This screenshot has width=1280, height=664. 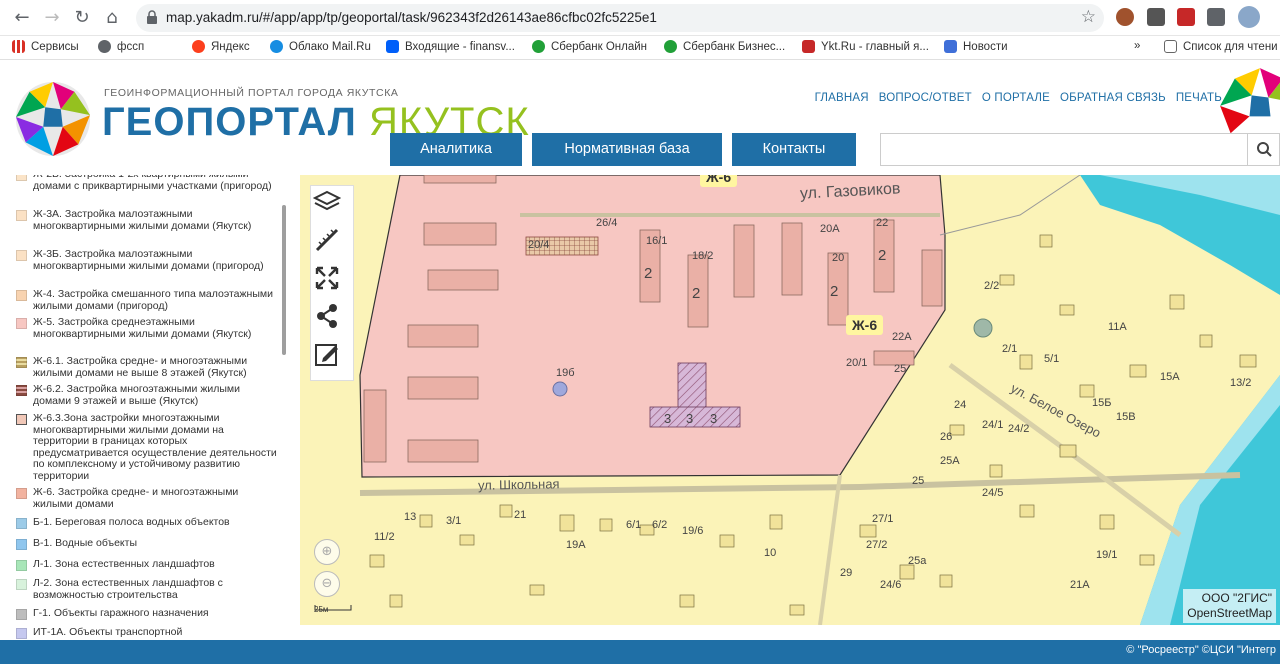 What do you see at coordinates (1170, 377) in the screenshot?
I see `lot-number: 15А` at bounding box center [1170, 377].